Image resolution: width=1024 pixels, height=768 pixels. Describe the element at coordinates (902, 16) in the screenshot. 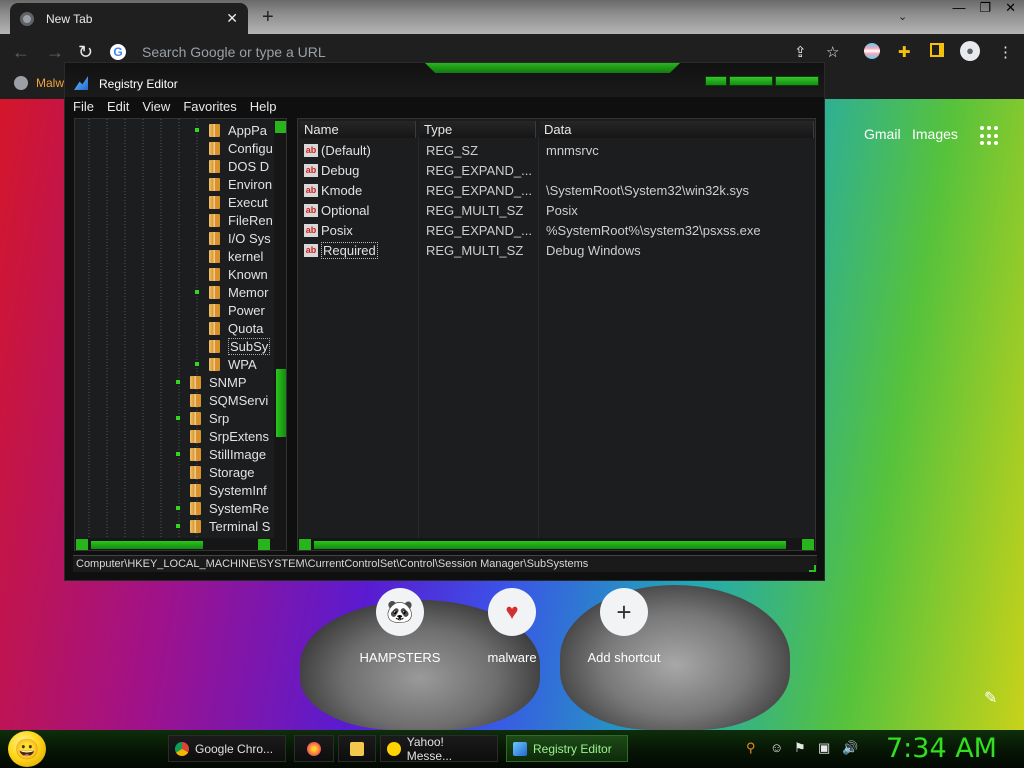

I see `tab-search-chevron-icon: ⌄` at that location.